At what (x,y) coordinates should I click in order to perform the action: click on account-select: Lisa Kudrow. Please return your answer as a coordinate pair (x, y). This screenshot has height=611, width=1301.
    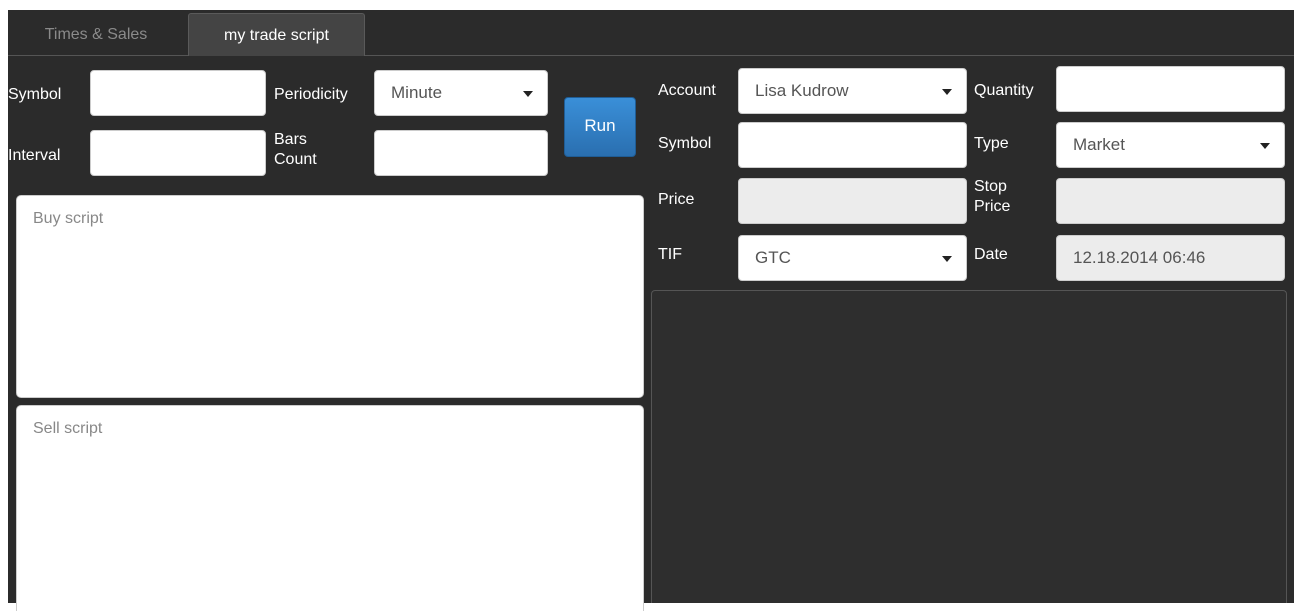
    Looking at the image, I should click on (852, 91).